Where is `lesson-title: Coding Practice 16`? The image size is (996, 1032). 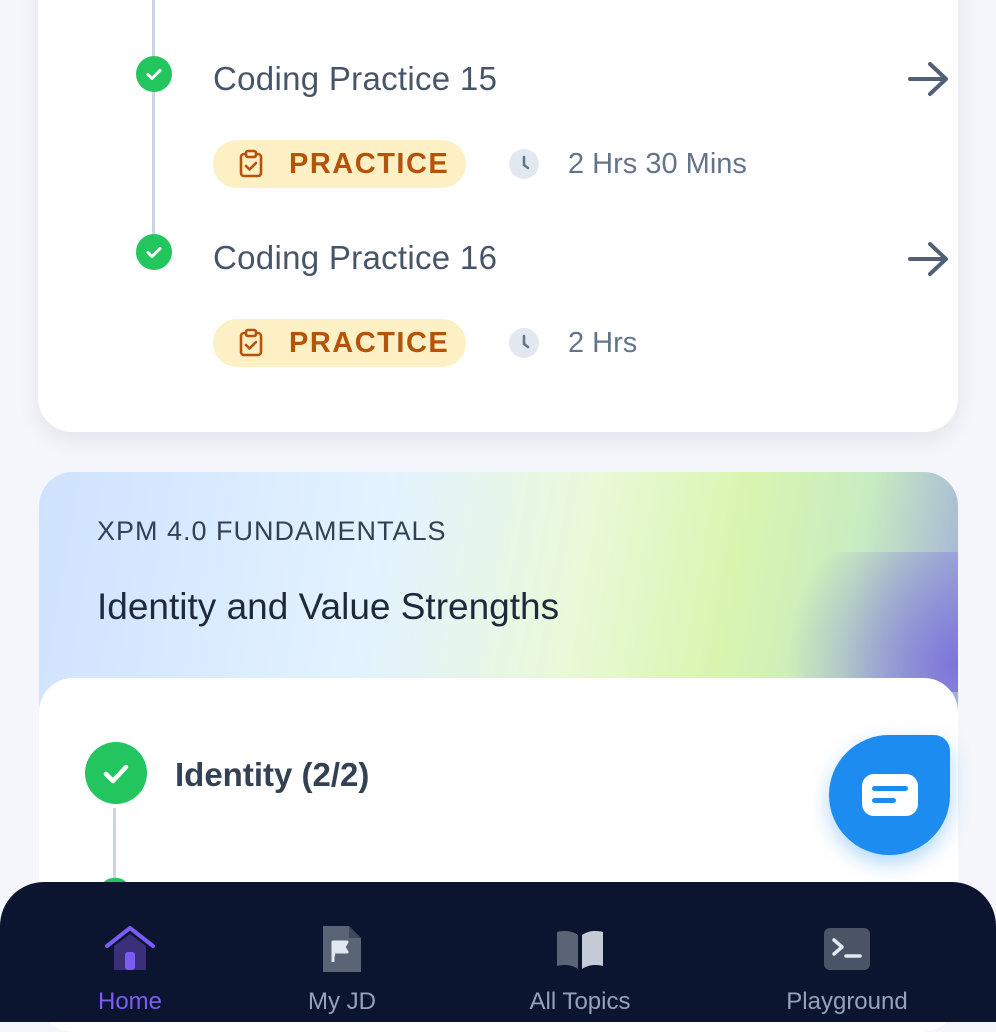
lesson-title: Coding Practice 16 is located at coordinates (355, 258).